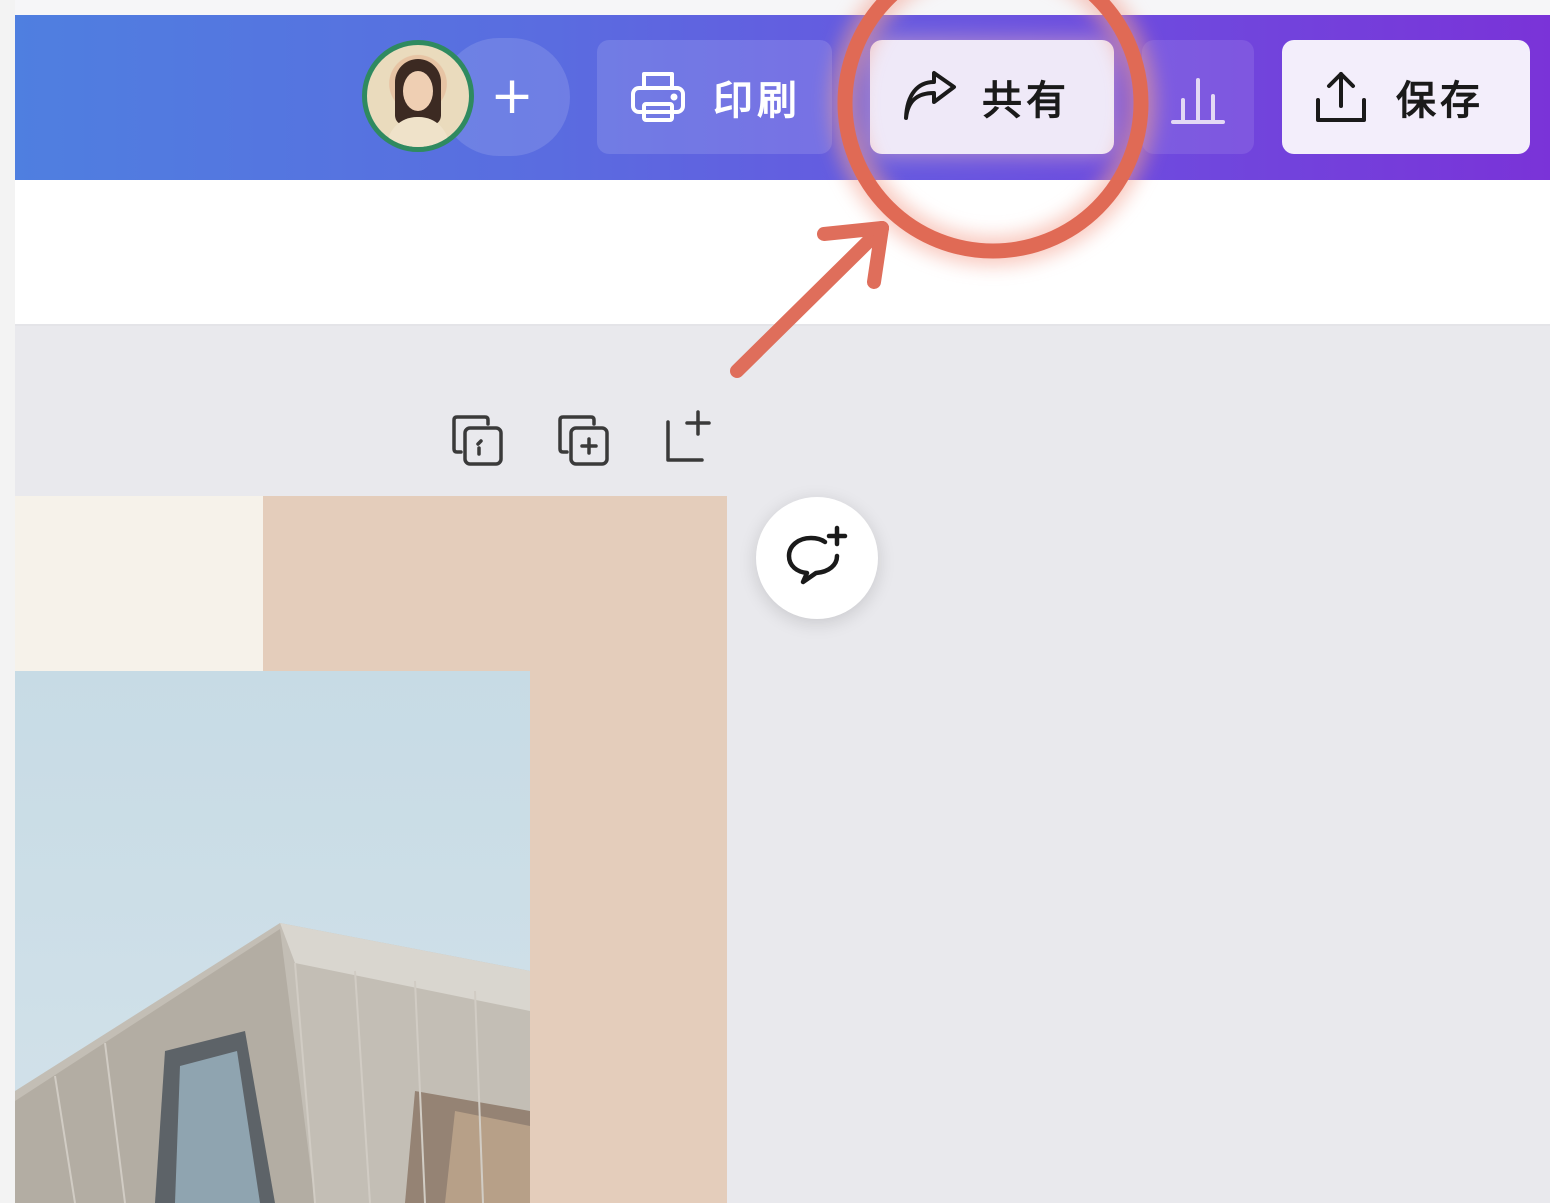  I want to click on share-arrow-icon, so click(930, 95).